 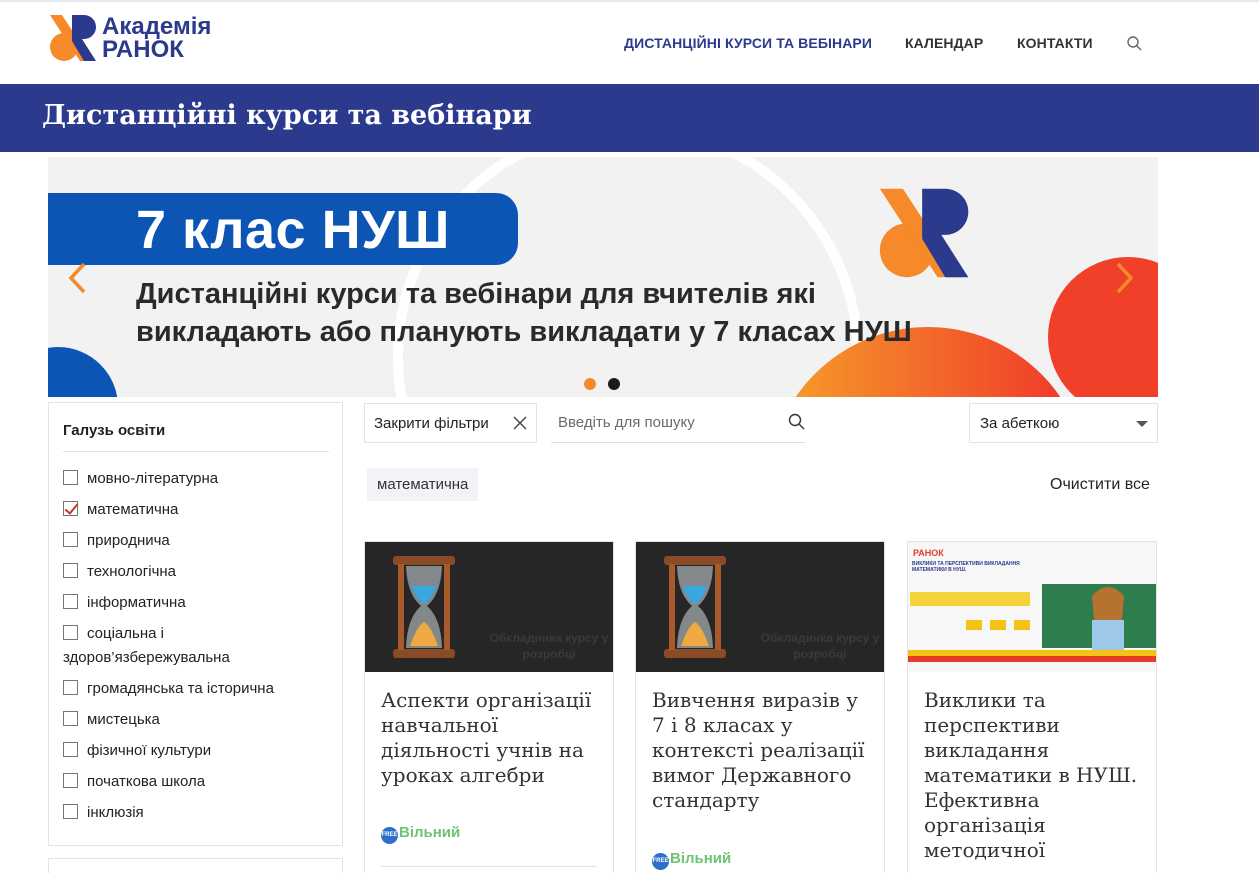 What do you see at coordinates (115, 812) in the screenshot?
I see `filter-label: інклюзія` at bounding box center [115, 812].